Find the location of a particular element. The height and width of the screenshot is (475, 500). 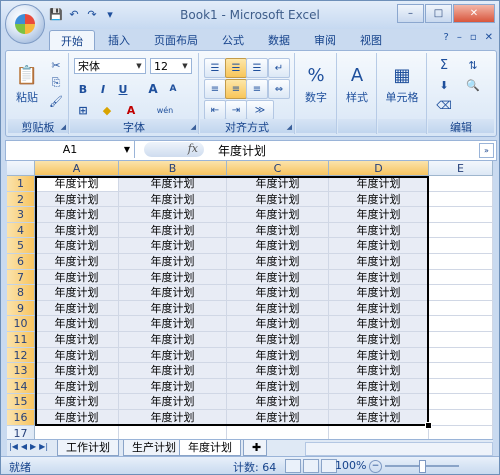

cell-e5 is located at coordinates (461, 246).